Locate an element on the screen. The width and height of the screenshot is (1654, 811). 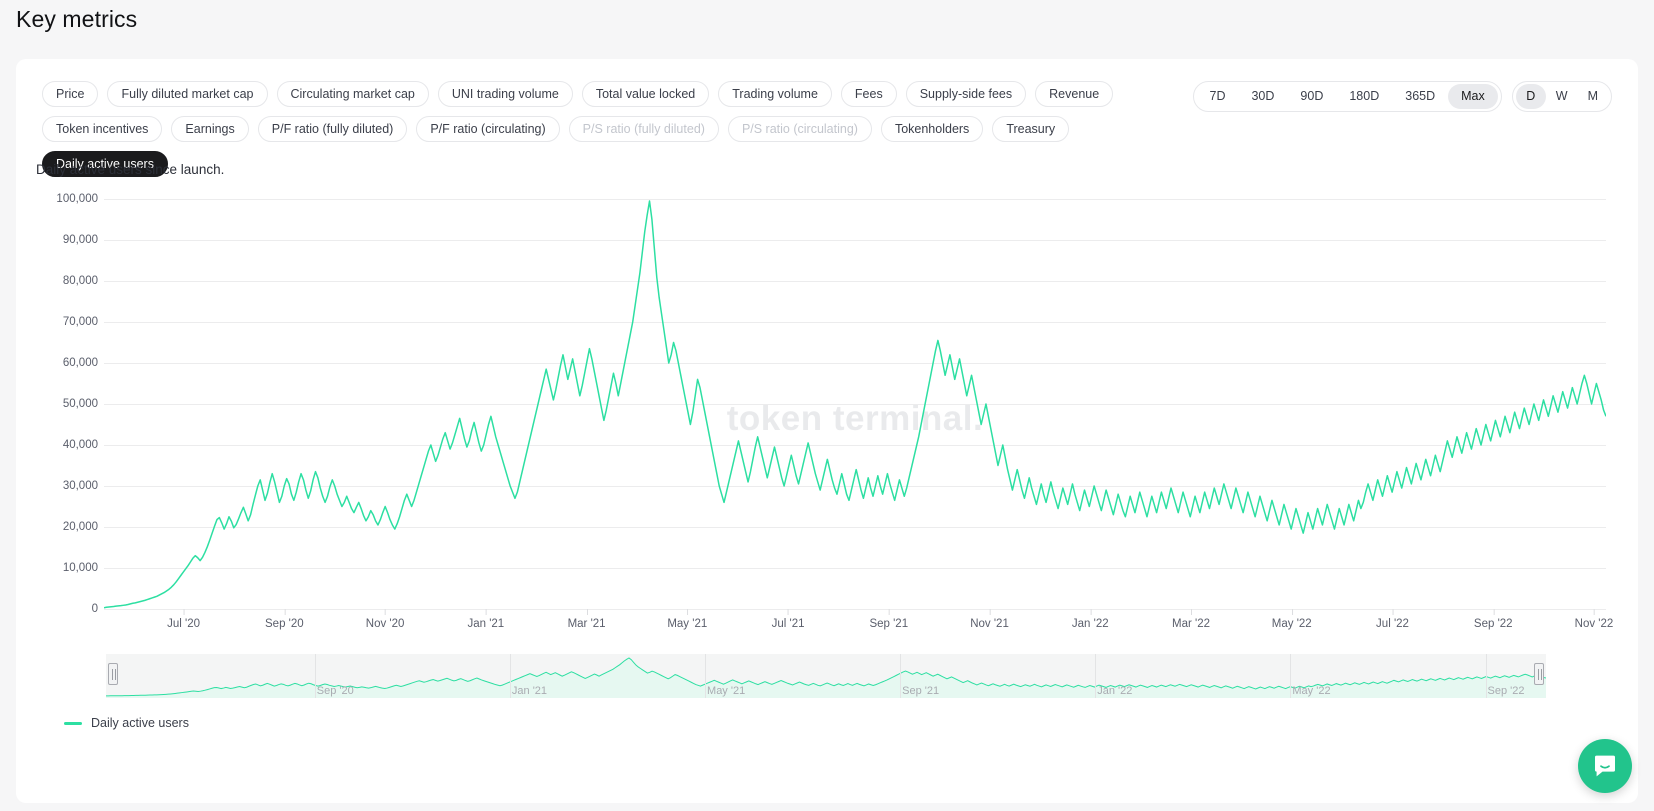
y-axis-tick-label: 0 is located at coordinates (94, 609).